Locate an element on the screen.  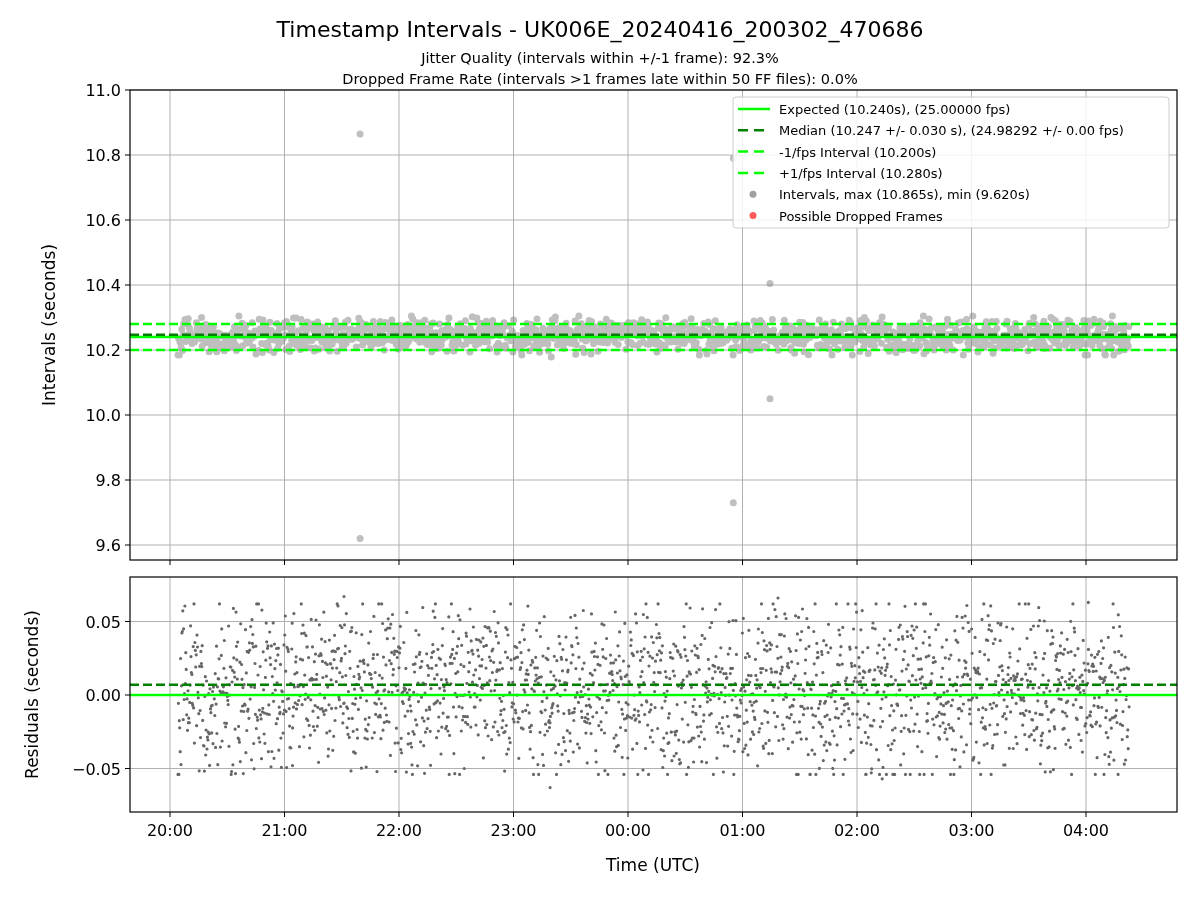
x-axis-label: Time (UTC) is located at coordinates (653, 865).